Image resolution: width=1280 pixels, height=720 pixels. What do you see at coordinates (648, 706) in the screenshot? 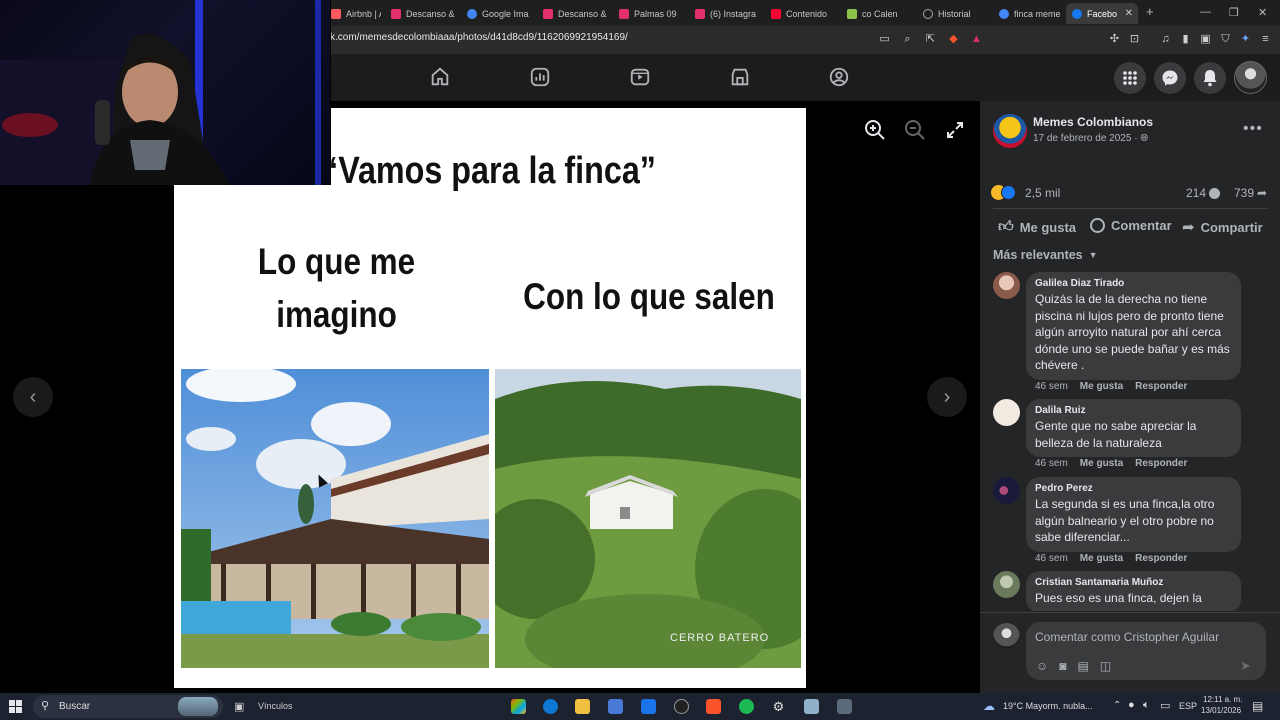
I see `mail-icon` at bounding box center [648, 706].